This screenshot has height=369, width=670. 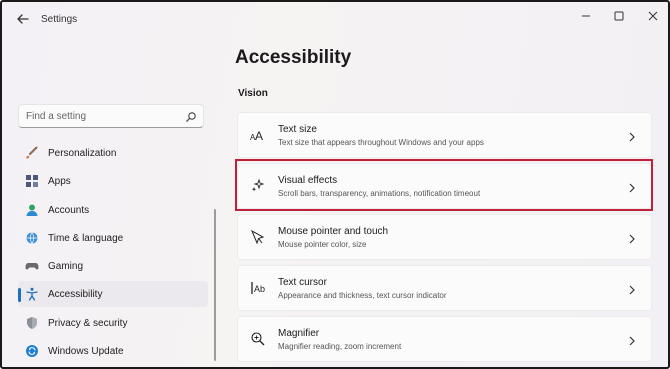 What do you see at coordinates (258, 237) in the screenshot?
I see `mouse-pointer-icon` at bounding box center [258, 237].